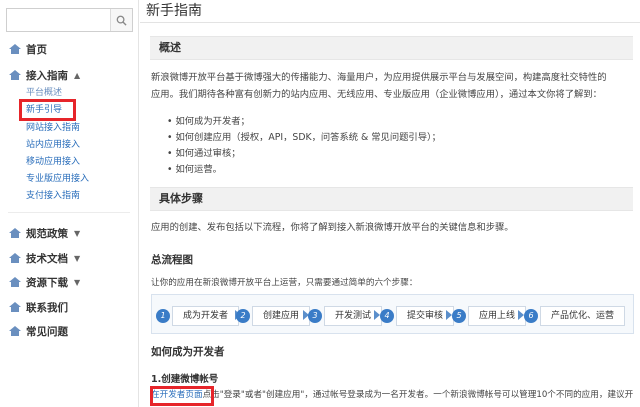 This screenshot has width=640, height=407. I want to click on sidebar-item-downloads: 资源下载 ▼, so click(44, 282).